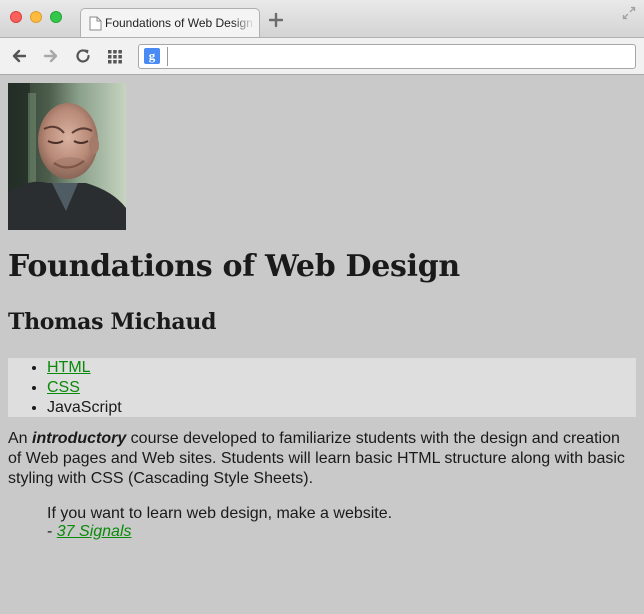  I want to click on address-input, so click(397, 56).